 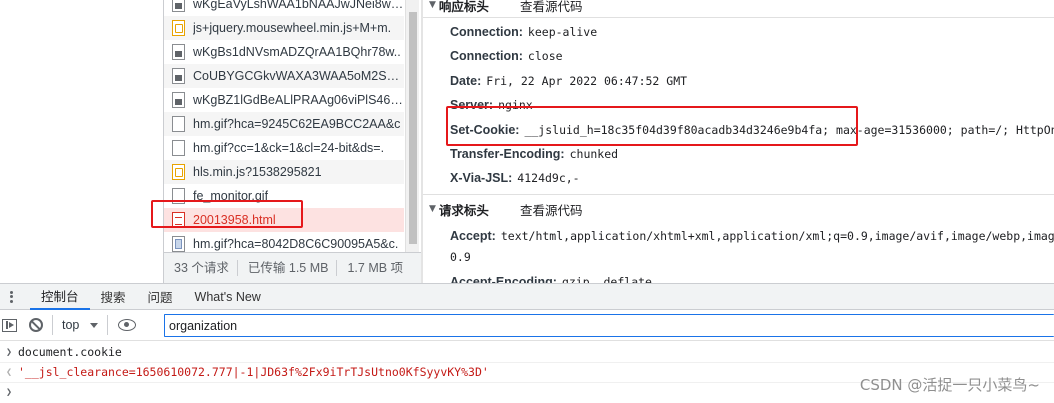 I want to click on request-name: fe_monitor.gif, so click(x=231, y=196).